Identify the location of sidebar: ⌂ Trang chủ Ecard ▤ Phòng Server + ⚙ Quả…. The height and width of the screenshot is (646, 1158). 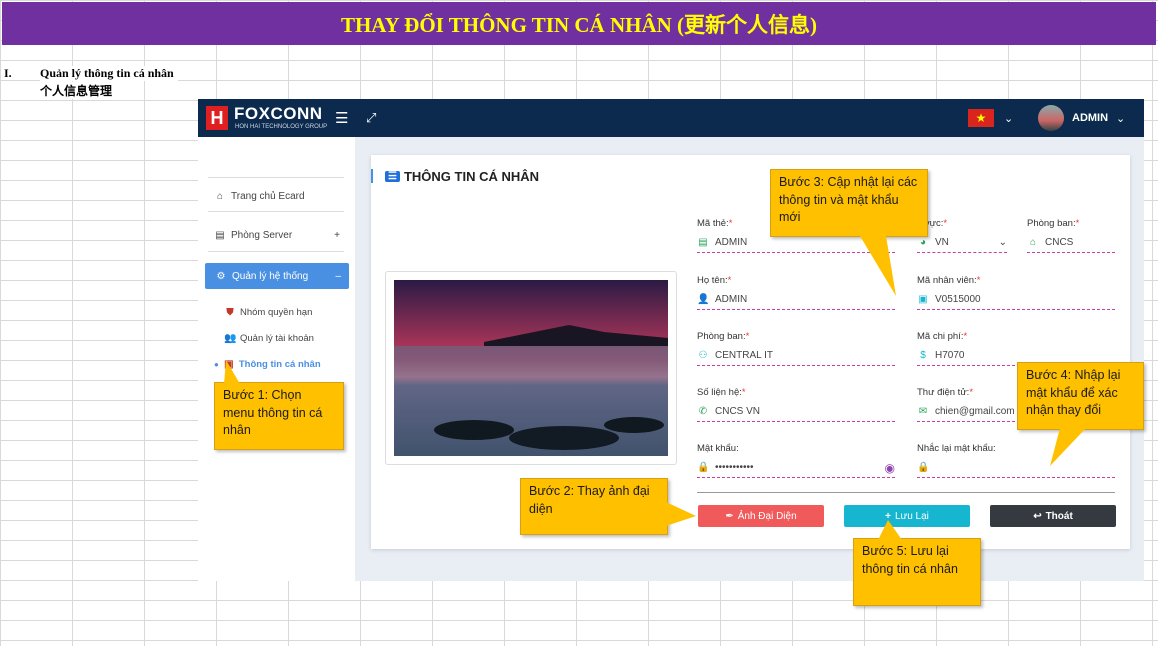
(276, 359).